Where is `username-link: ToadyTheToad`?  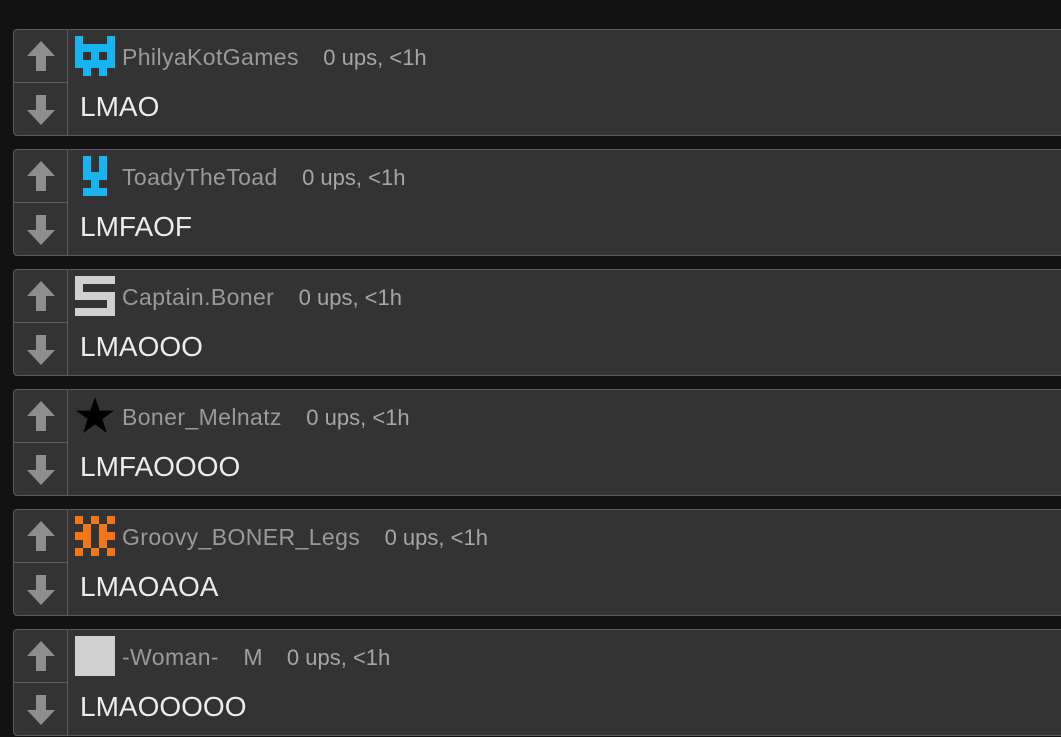 username-link: ToadyTheToad is located at coordinates (200, 177).